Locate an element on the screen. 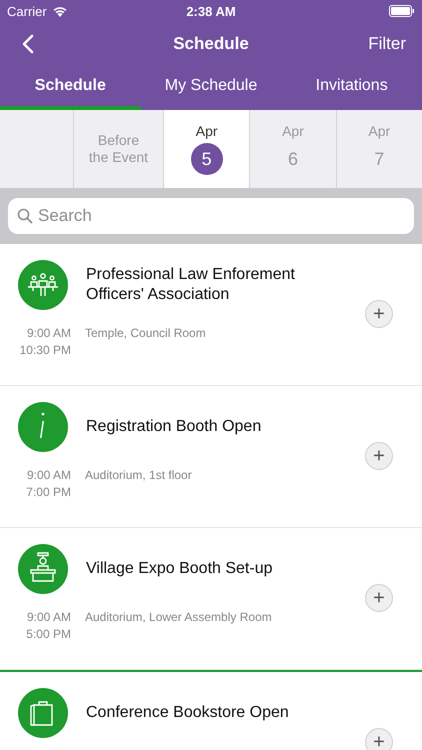  event-location: Auditorium, Lower Assembly Room is located at coordinates (178, 617).